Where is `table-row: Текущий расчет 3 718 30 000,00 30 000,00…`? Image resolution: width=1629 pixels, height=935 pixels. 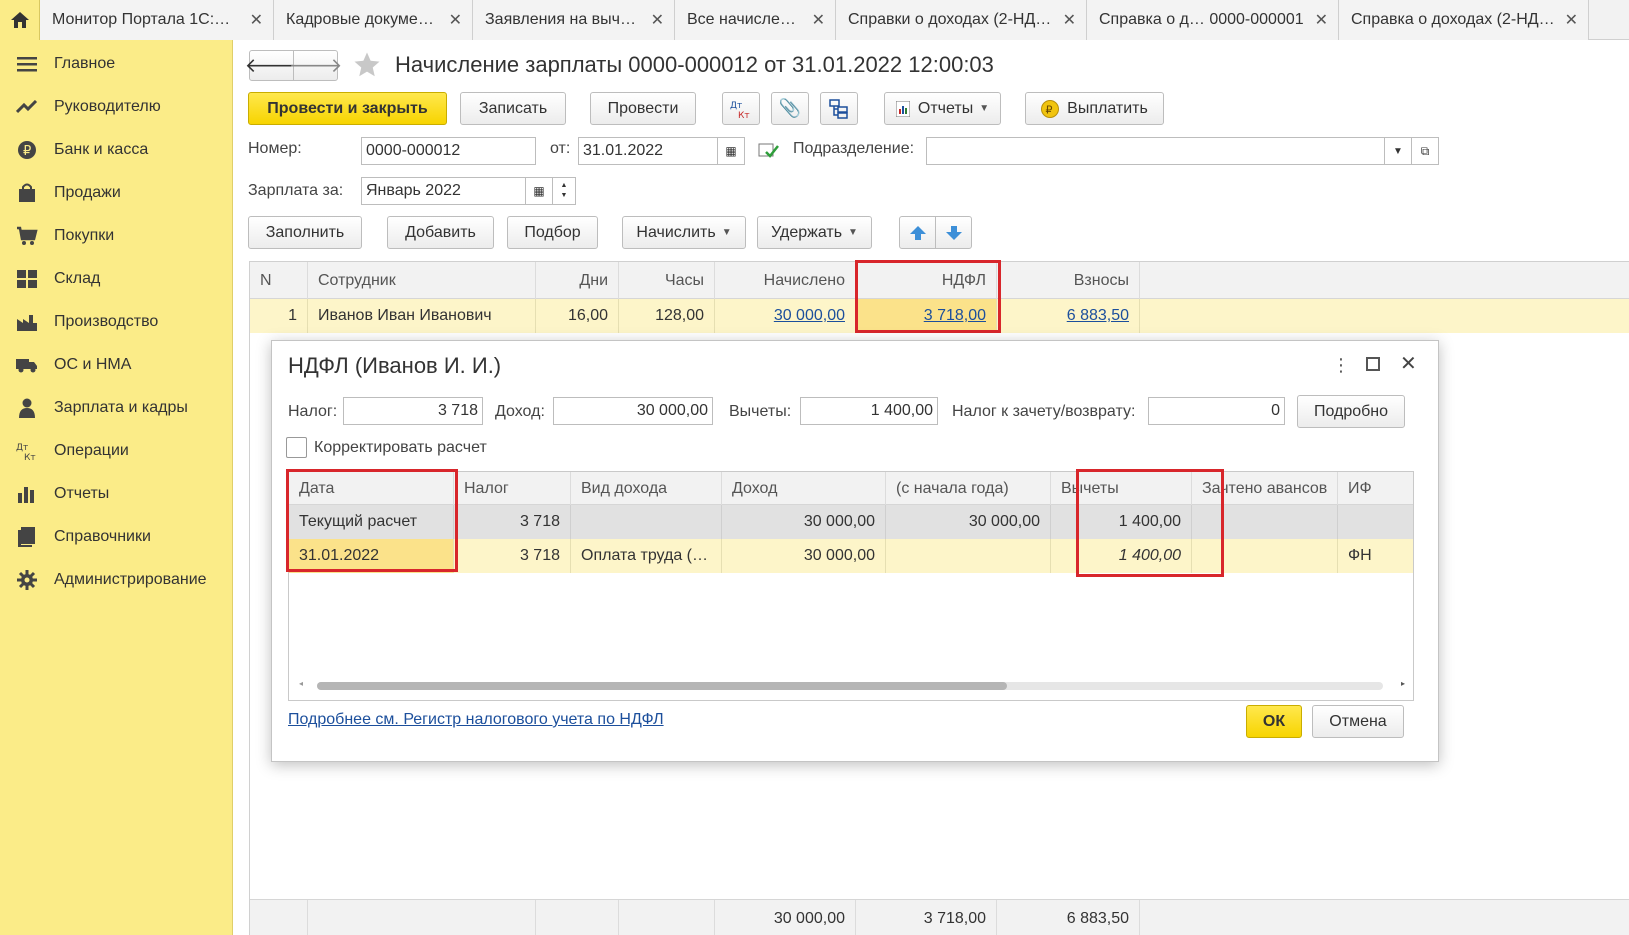 table-row: Текущий расчет 3 718 30 000,00 30 000,00… is located at coordinates (851, 522).